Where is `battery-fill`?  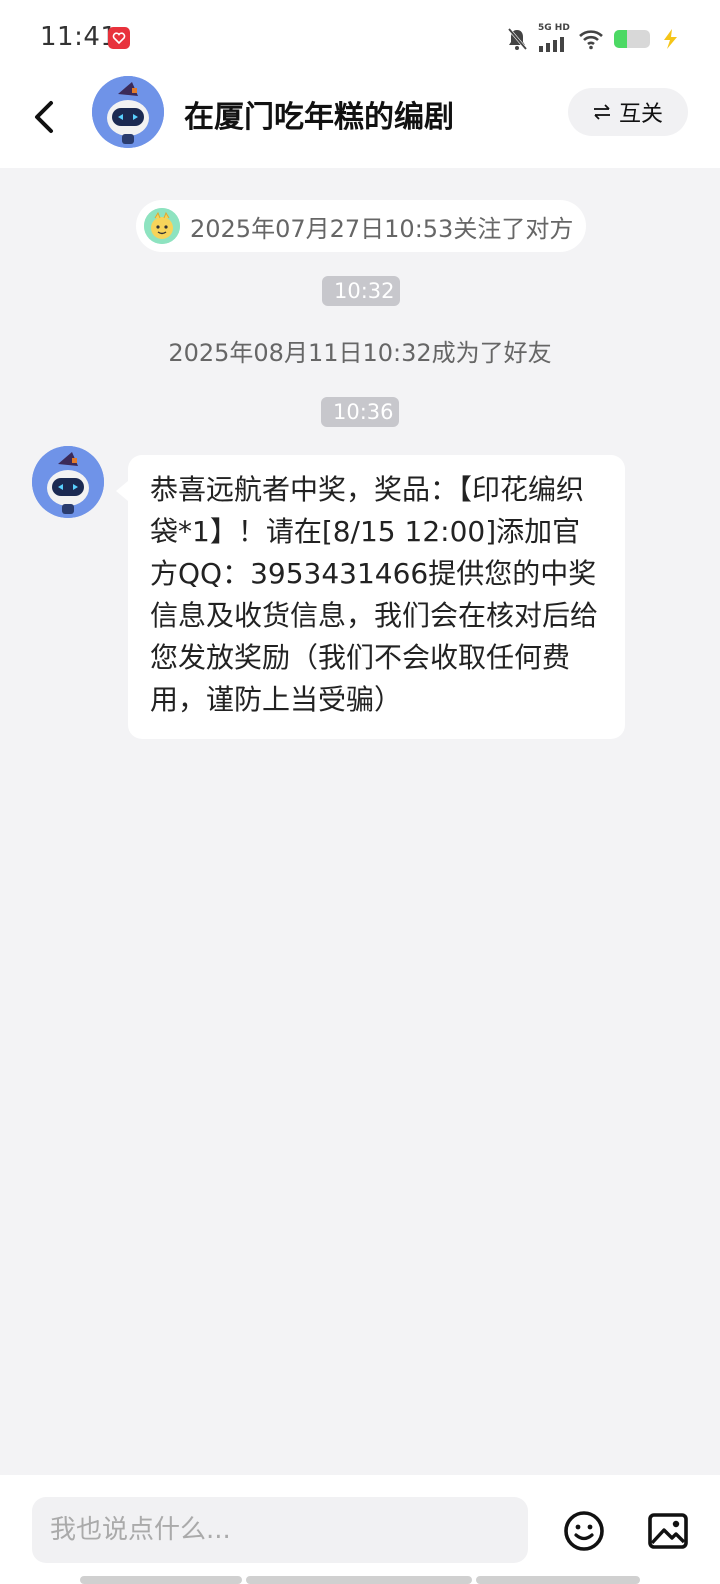
battery-fill is located at coordinates (620, 39).